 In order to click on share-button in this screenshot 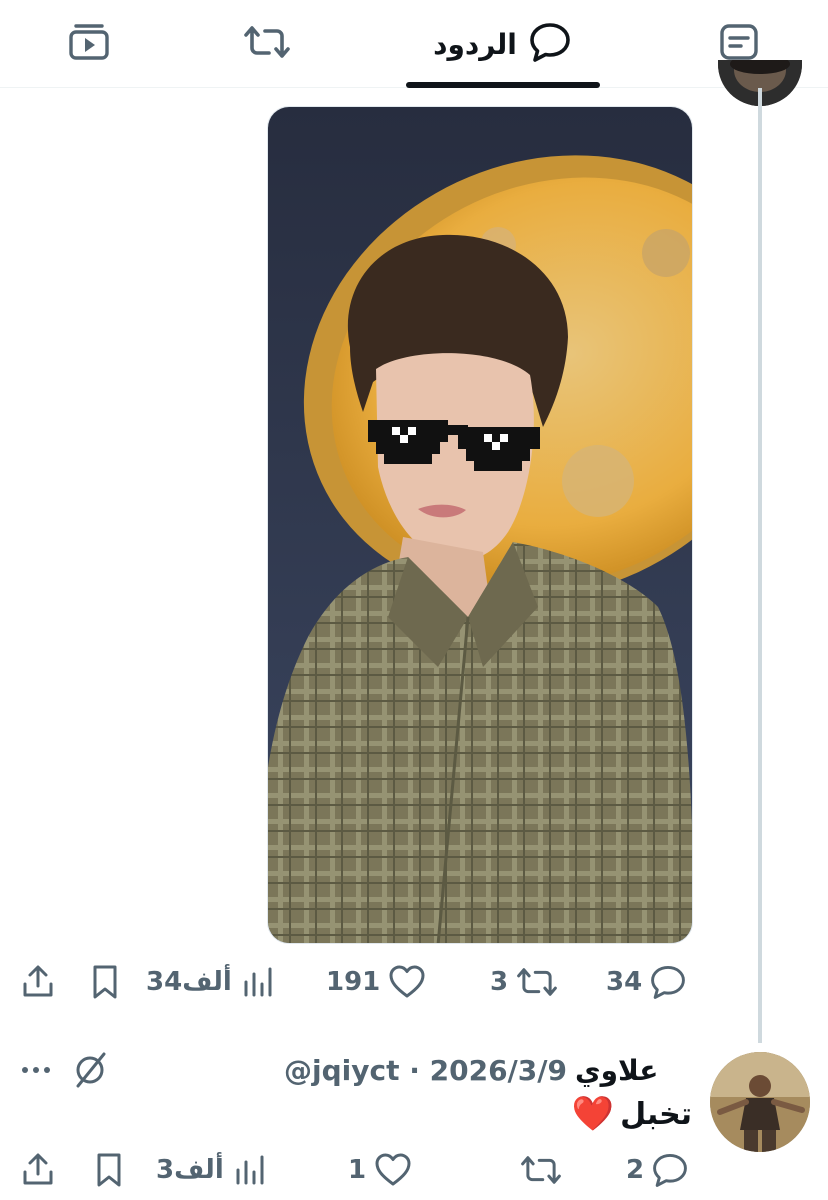, I will do `click(38, 982)`.